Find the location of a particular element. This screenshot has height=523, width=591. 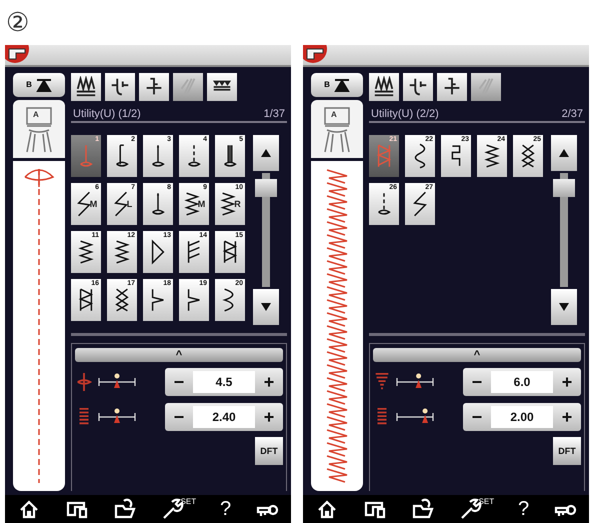

pattern-counter: 1/37 is located at coordinates (274, 114).